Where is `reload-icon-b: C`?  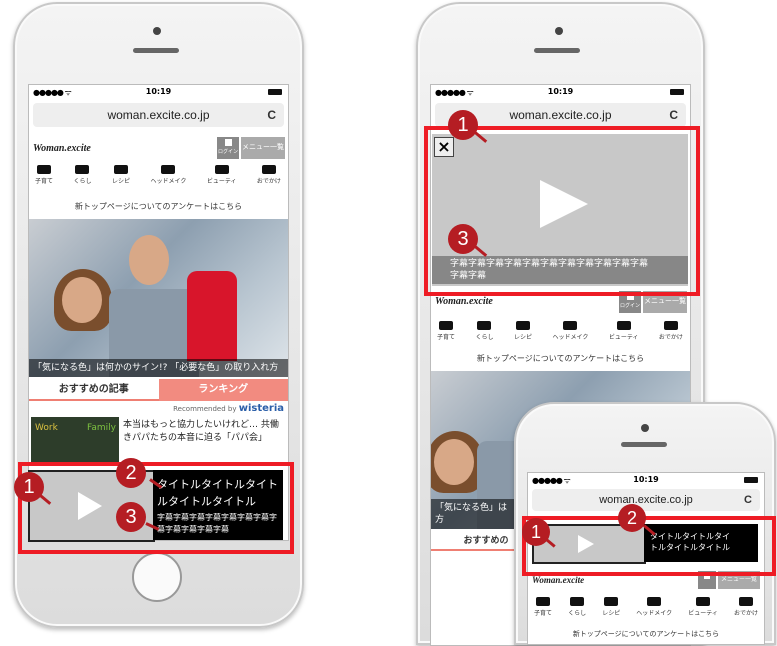
reload-icon-b: C is located at coordinates (673, 115).